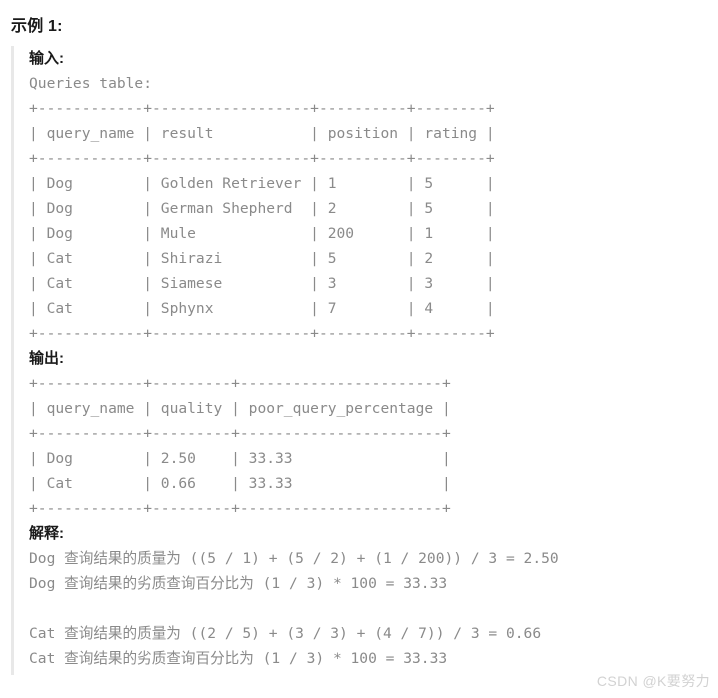  I want to click on output-label: 输出:, so click(46, 358).